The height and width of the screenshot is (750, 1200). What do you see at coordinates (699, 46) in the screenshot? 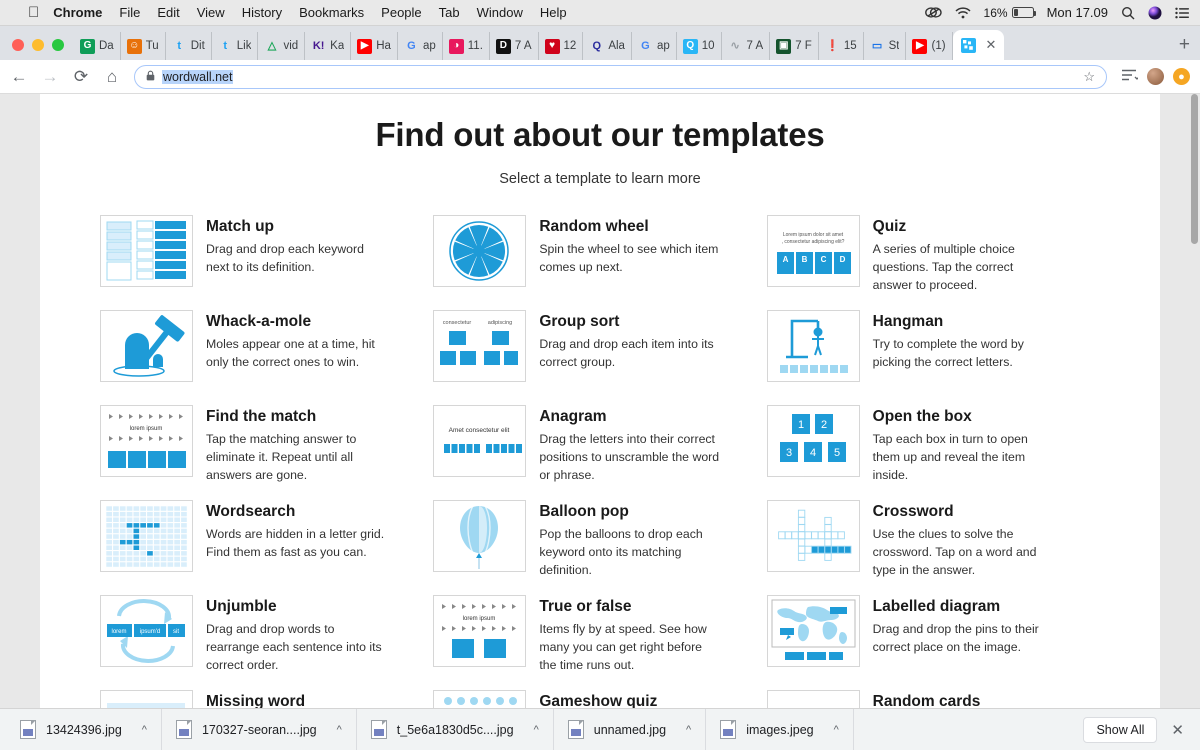
I see `browser-tab: Q 10` at bounding box center [699, 46].